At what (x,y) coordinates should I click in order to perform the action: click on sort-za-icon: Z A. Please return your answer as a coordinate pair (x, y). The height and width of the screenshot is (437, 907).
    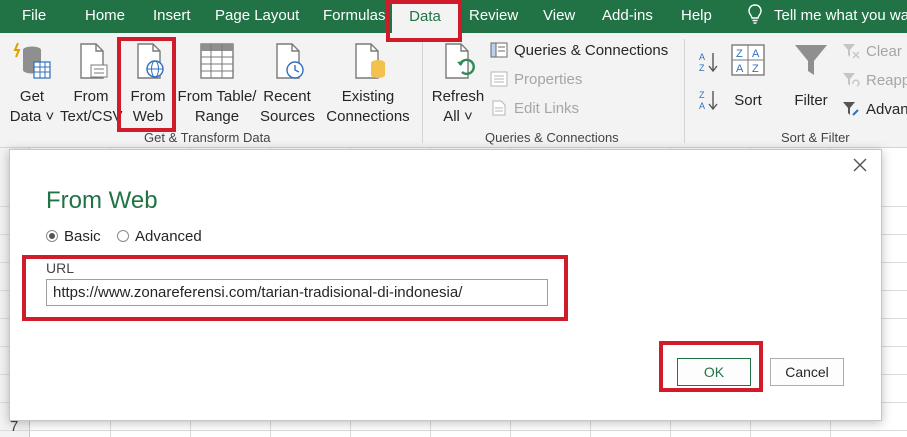
    Looking at the image, I should click on (708, 100).